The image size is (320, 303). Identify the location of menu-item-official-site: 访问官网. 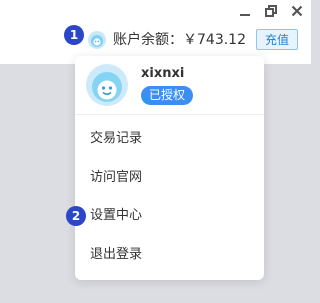
(169, 178).